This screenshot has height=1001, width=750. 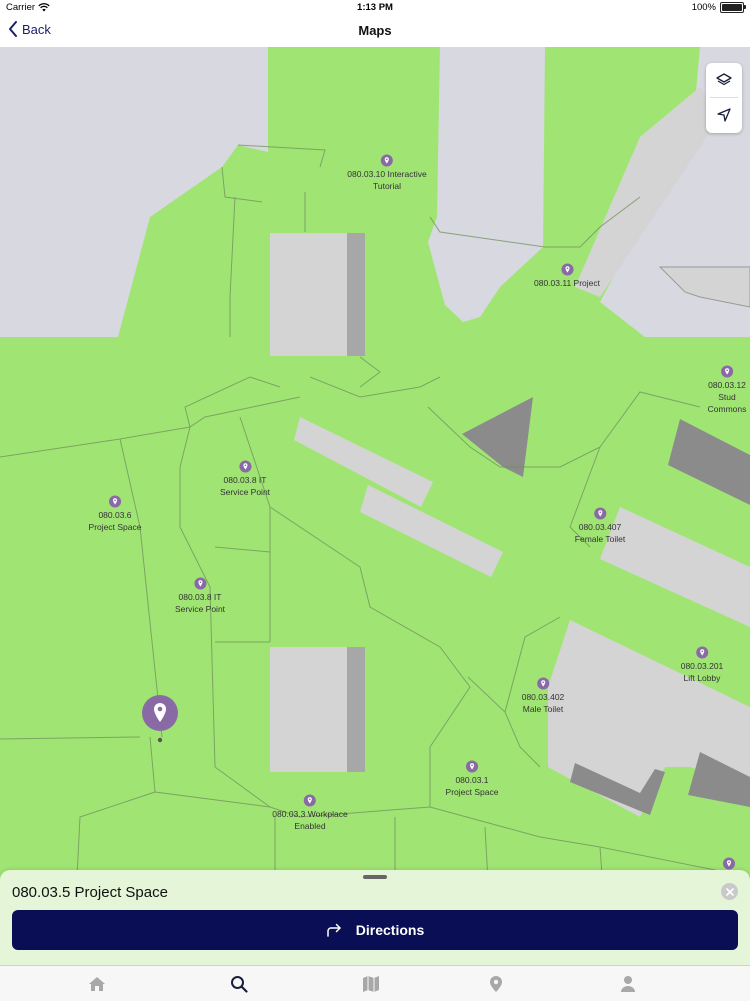 I want to click on map-label: 080.03.10 Interactive Tutorial, so click(x=387, y=173).